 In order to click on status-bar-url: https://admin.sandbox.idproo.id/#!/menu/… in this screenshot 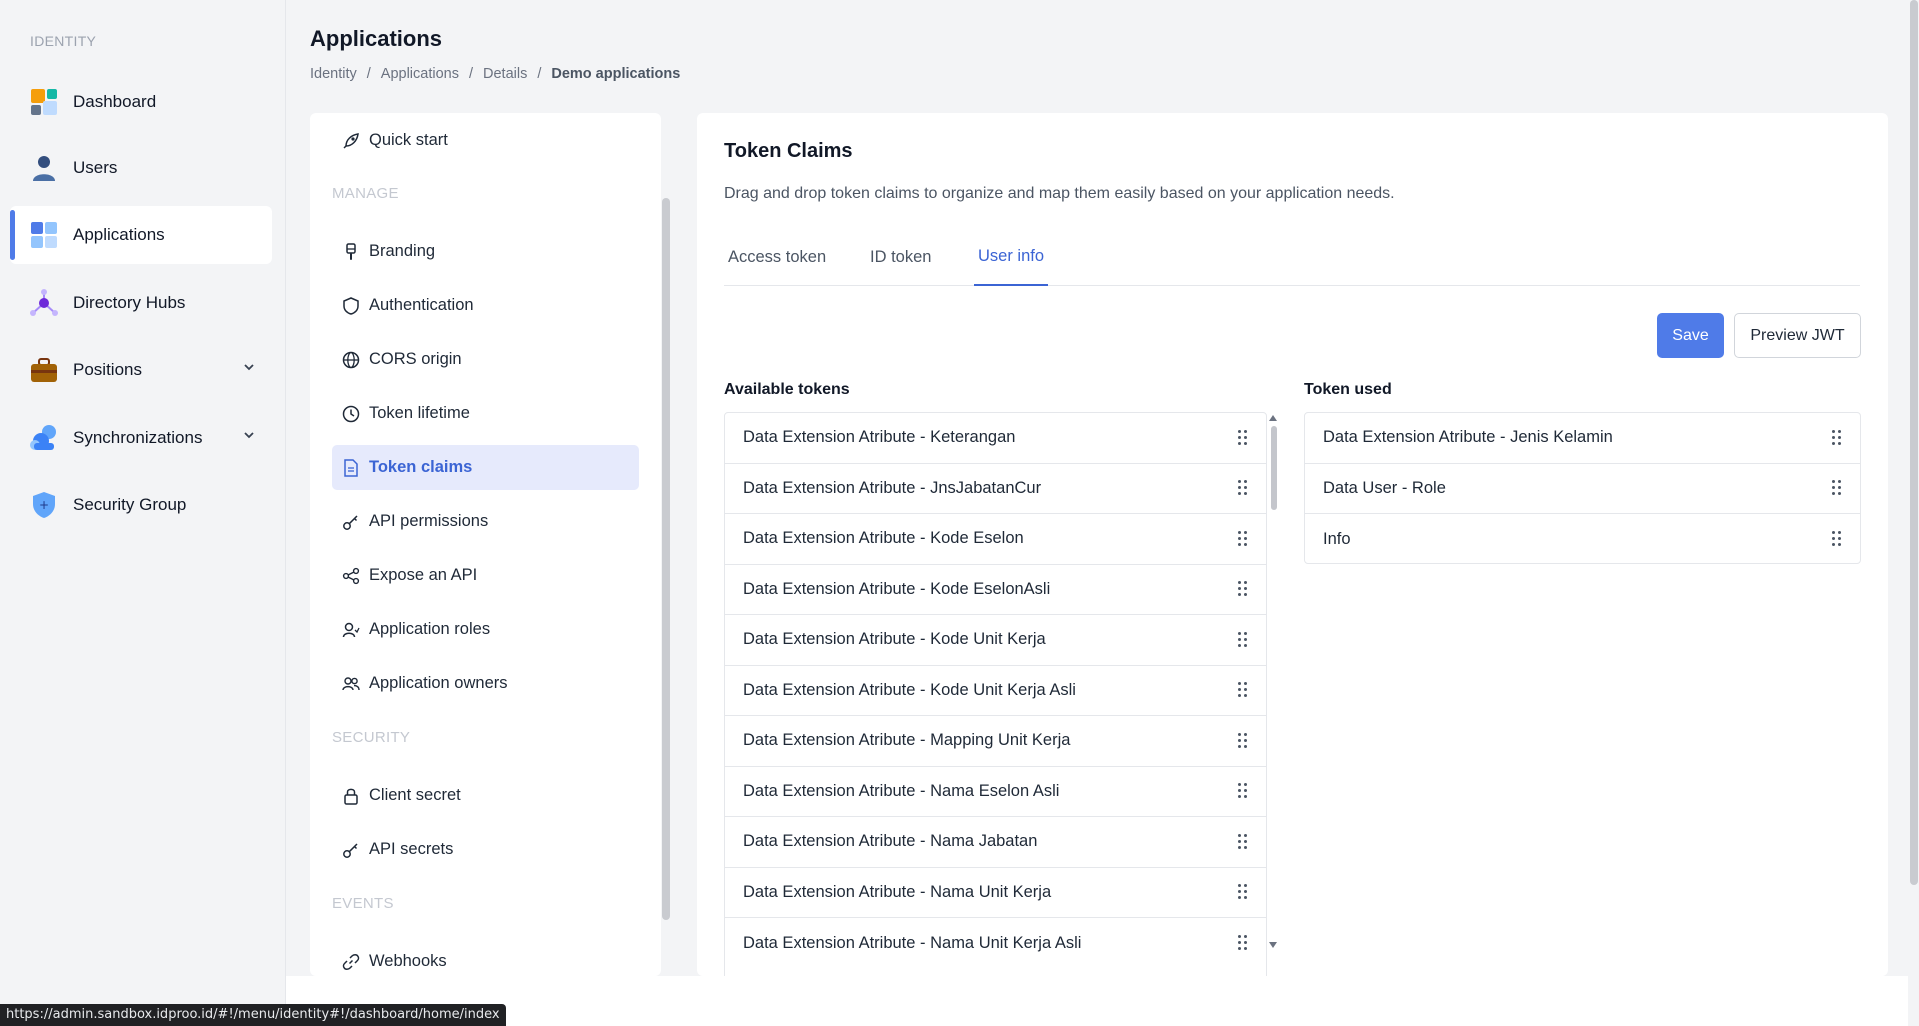, I will do `click(253, 1015)`.